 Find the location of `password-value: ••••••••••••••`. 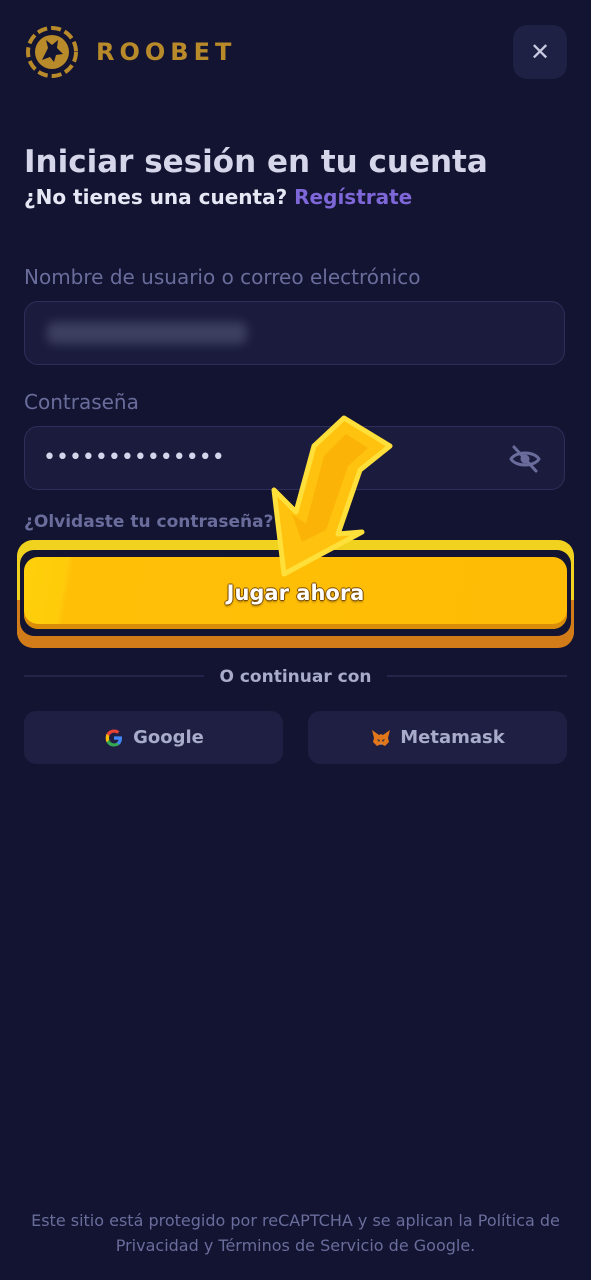

password-value: •••••••••••••• is located at coordinates (134, 457).